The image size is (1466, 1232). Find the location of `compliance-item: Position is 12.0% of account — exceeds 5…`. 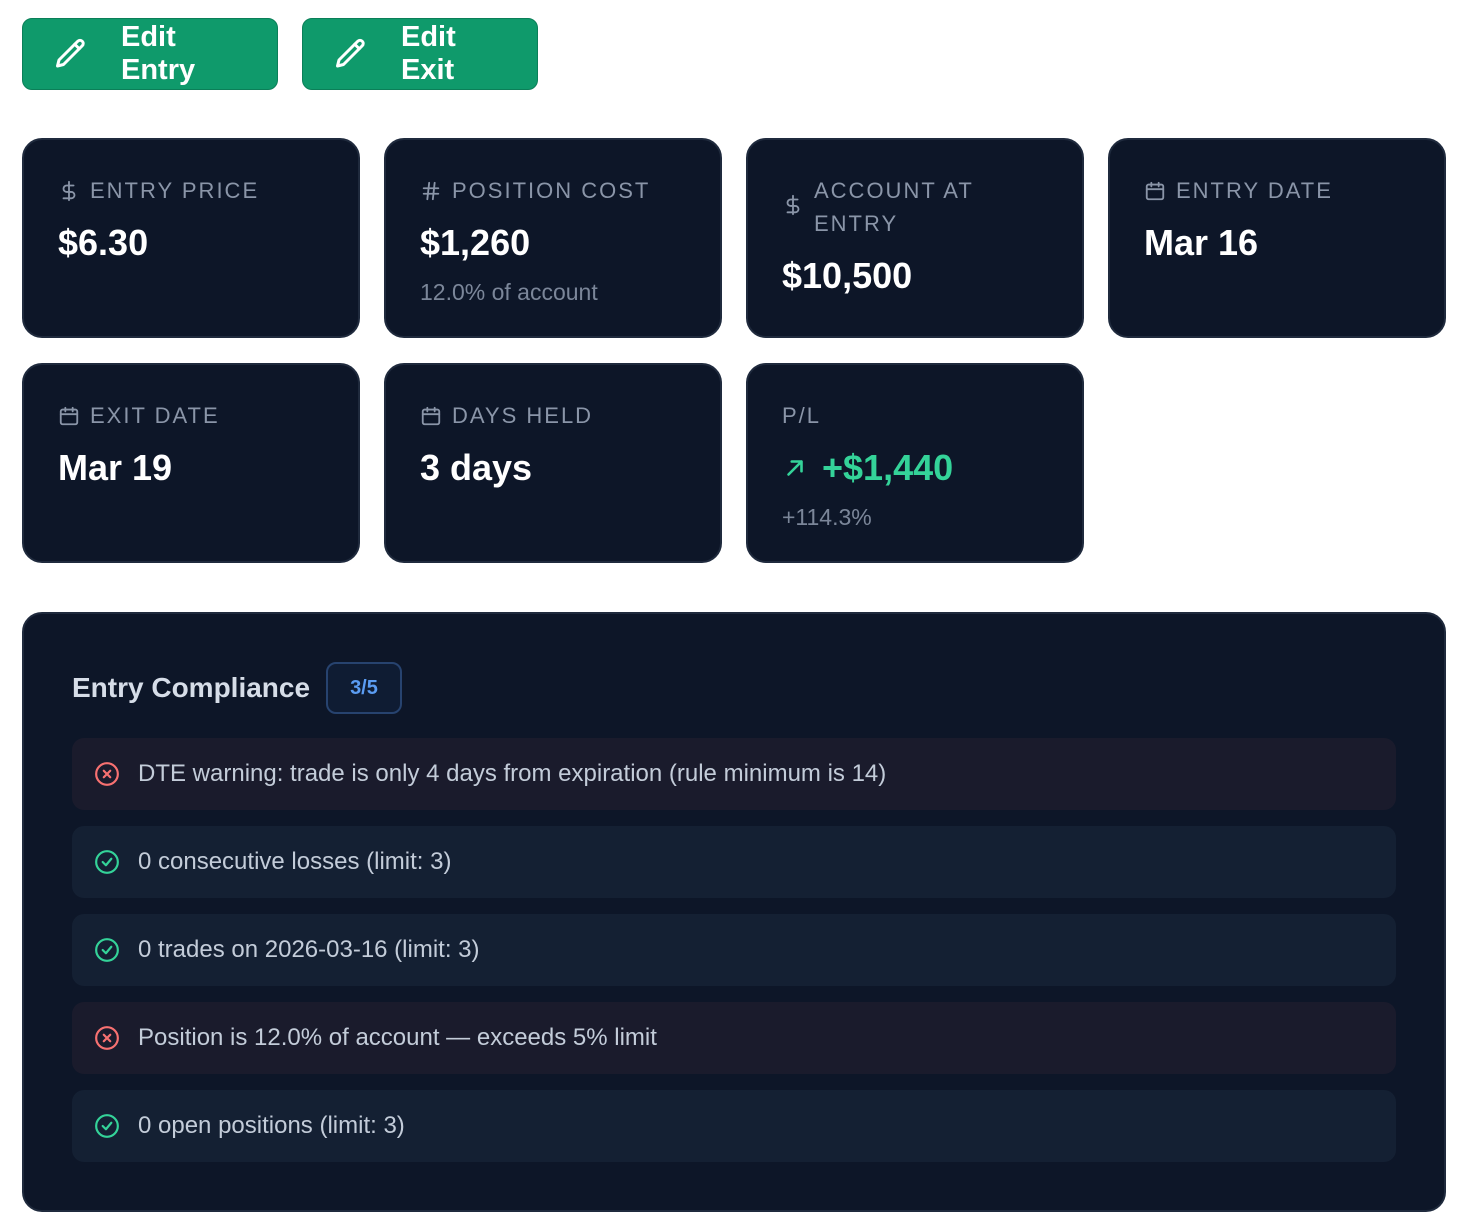

compliance-item: Position is 12.0% of account — exceeds 5… is located at coordinates (734, 1038).